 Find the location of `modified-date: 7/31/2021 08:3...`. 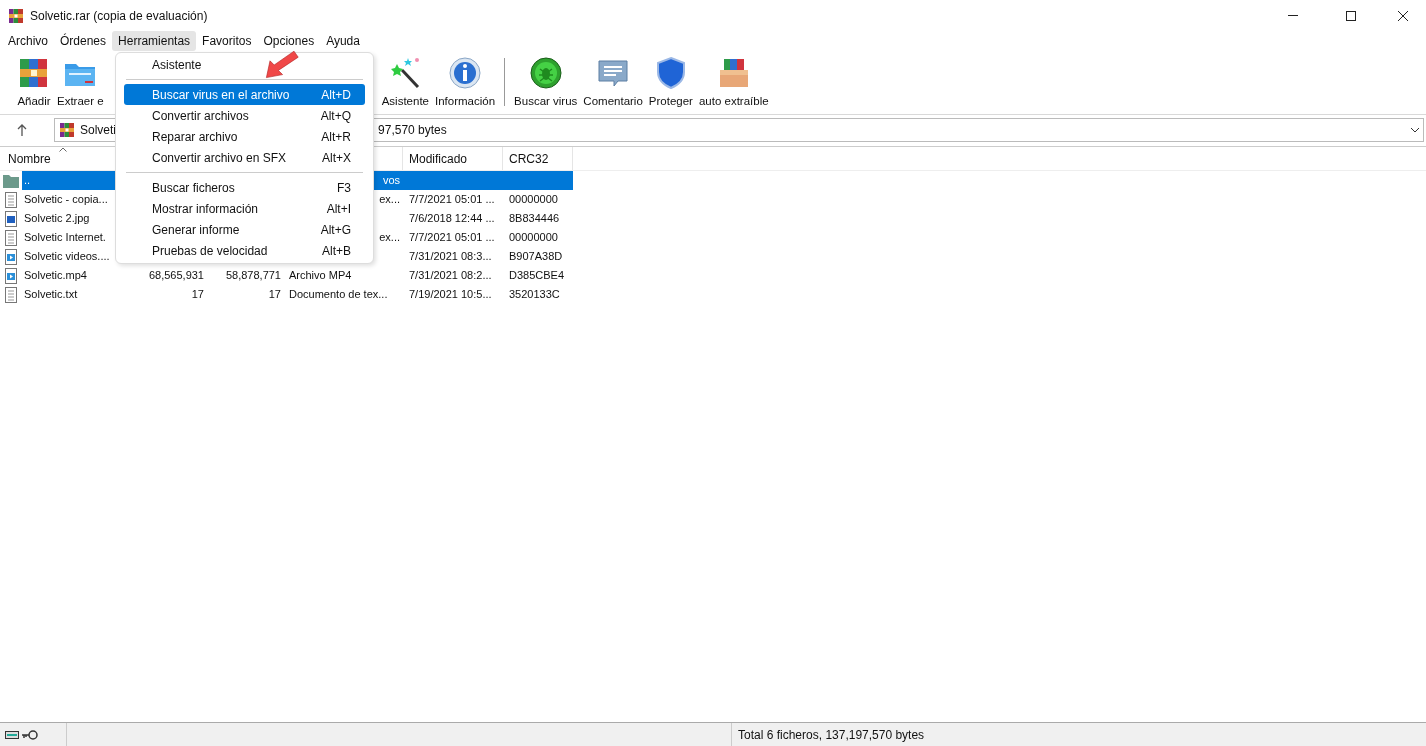

modified-date: 7/31/2021 08:3... is located at coordinates (450, 256).